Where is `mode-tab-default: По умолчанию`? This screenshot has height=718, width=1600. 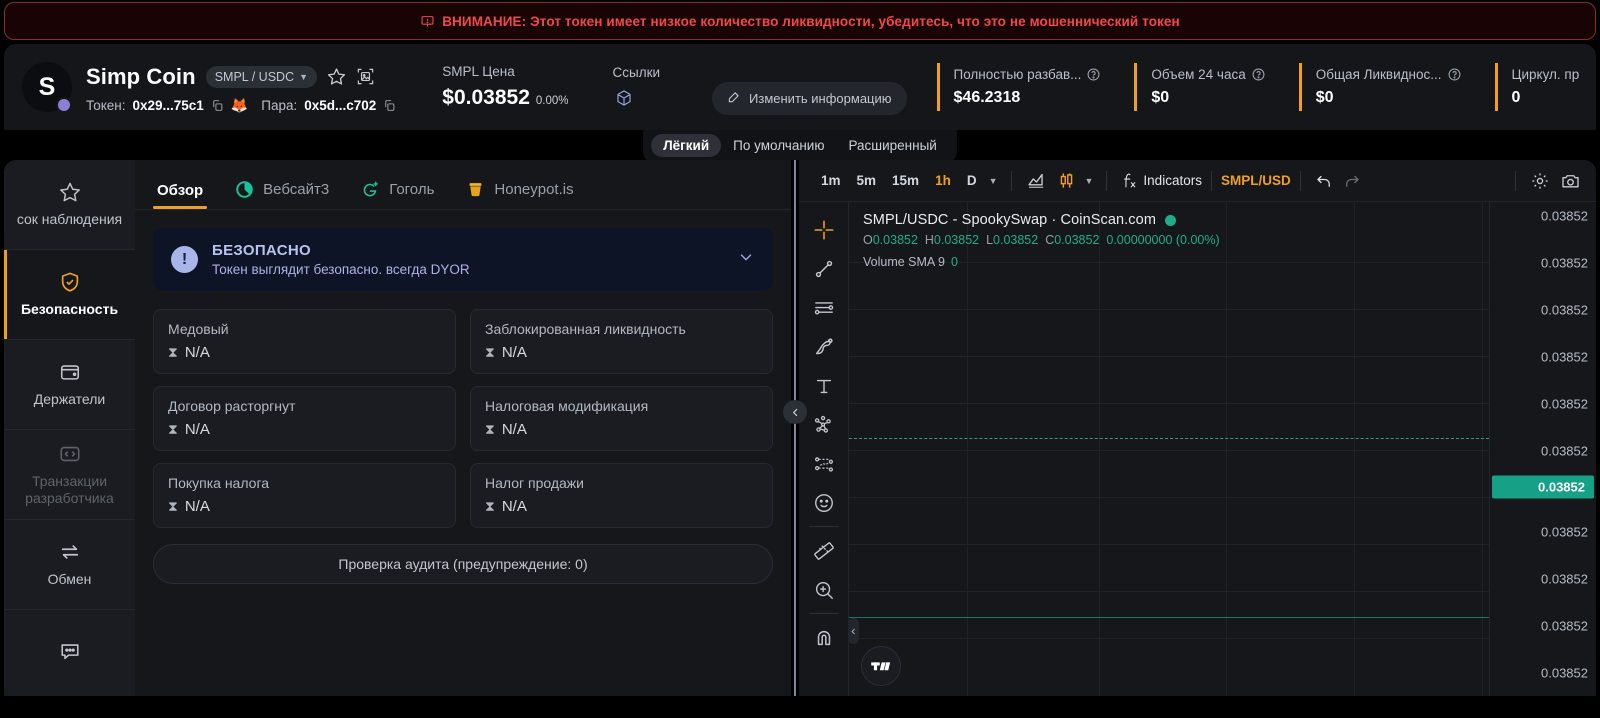 mode-tab-default: По умолчанию is located at coordinates (778, 145).